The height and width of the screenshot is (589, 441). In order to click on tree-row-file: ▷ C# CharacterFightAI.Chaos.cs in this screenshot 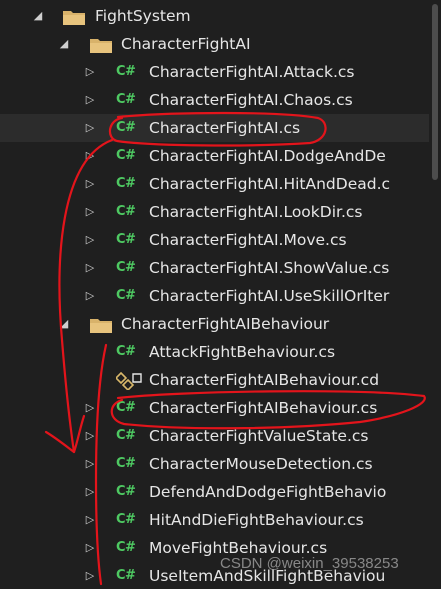, I will do `click(214, 100)`.